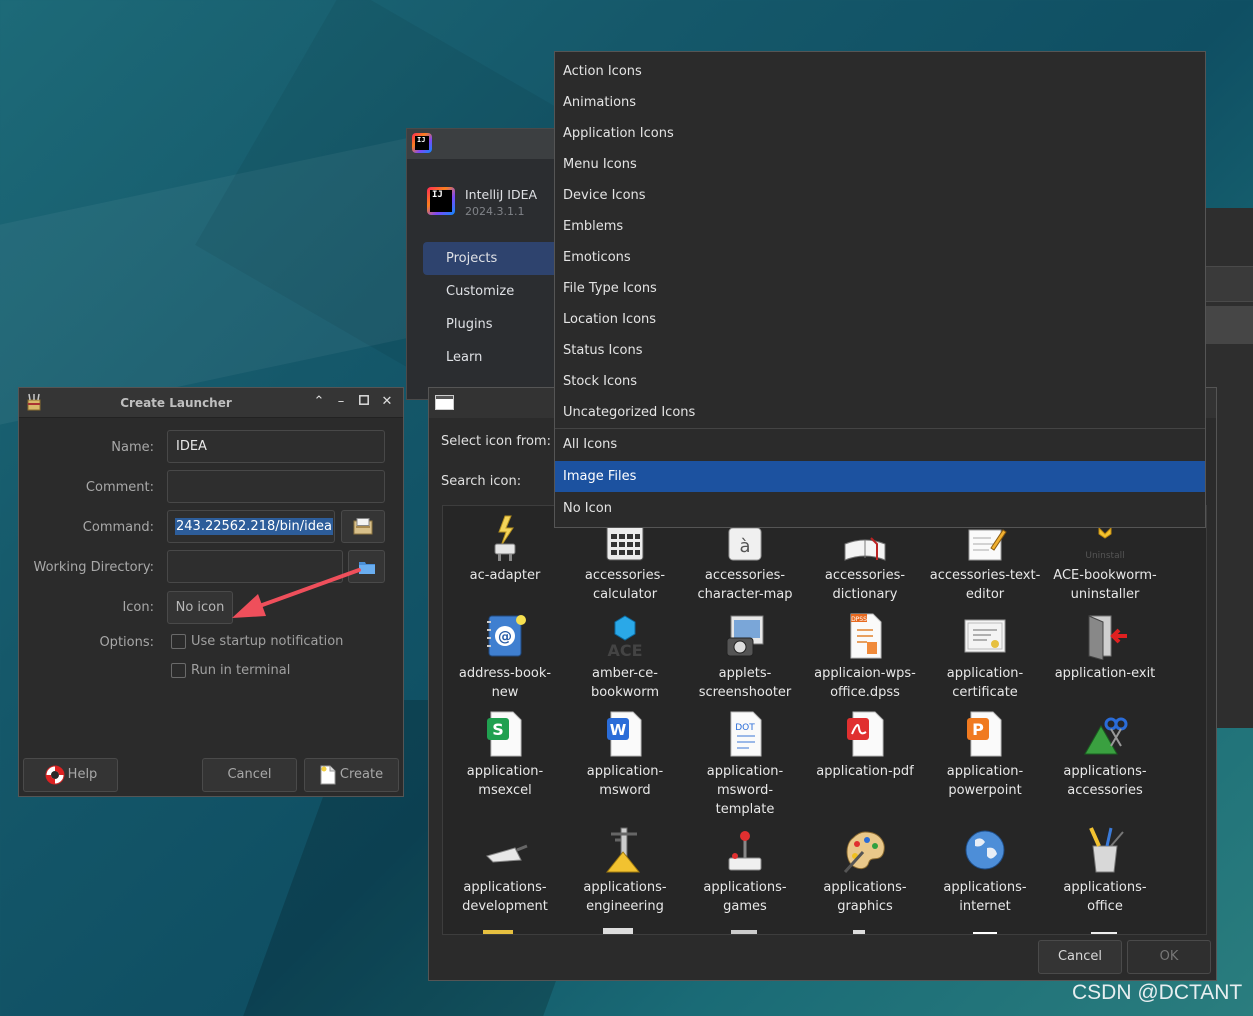  Describe the element at coordinates (1106, 736) in the screenshot. I see `accessories-icon` at that location.